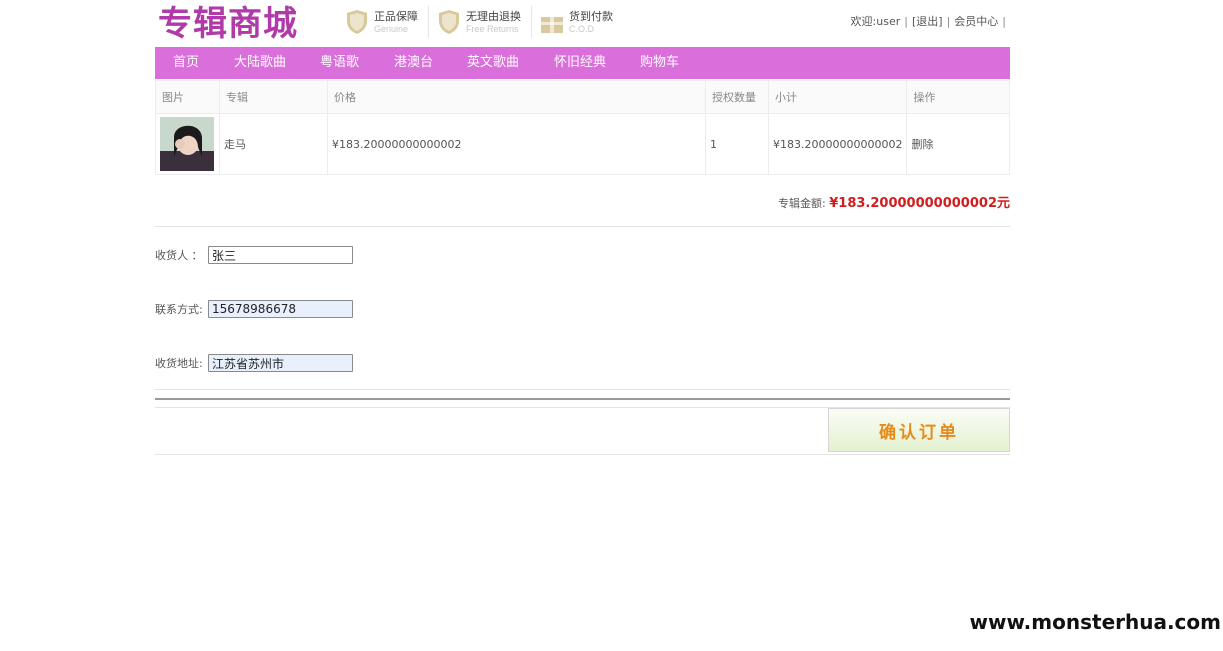 This screenshot has height=651, width=1223. What do you see at coordinates (280, 255) in the screenshot?
I see `receiver-input` at bounding box center [280, 255].